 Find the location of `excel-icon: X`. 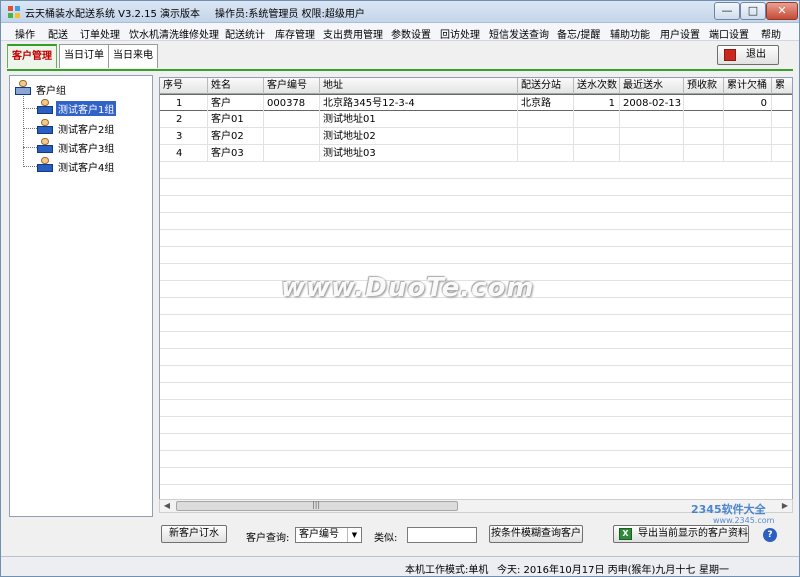

excel-icon: X is located at coordinates (625, 534).